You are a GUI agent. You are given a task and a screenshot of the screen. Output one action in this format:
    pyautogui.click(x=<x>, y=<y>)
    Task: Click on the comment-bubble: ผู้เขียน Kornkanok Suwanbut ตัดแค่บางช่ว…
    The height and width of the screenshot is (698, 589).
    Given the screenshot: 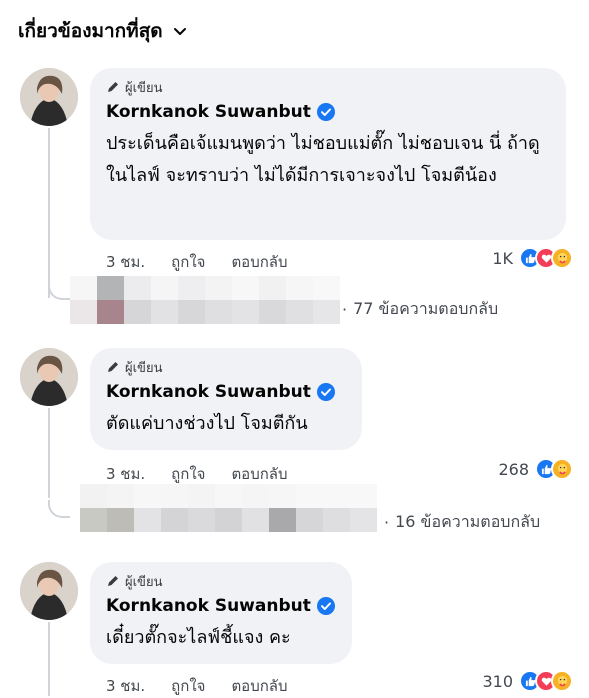 What is the action you would take?
    pyautogui.click(x=226, y=399)
    